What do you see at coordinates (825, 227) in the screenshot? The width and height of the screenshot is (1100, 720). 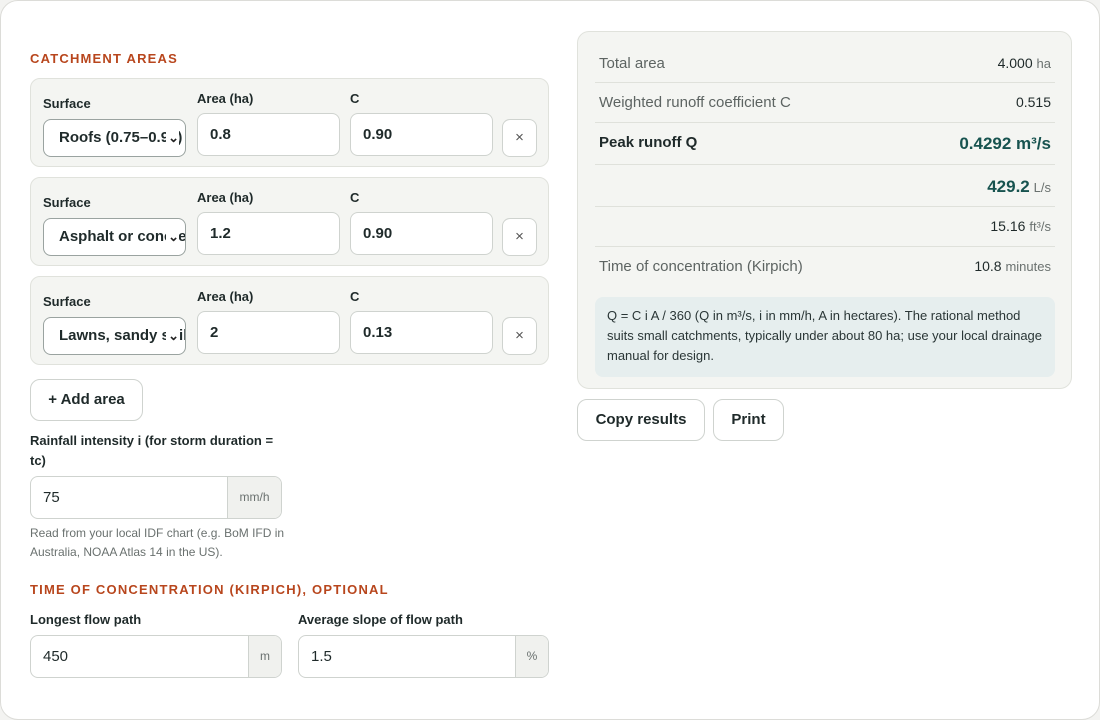 I see `peak-cfs-row: 15.16 ft³/s` at bounding box center [825, 227].